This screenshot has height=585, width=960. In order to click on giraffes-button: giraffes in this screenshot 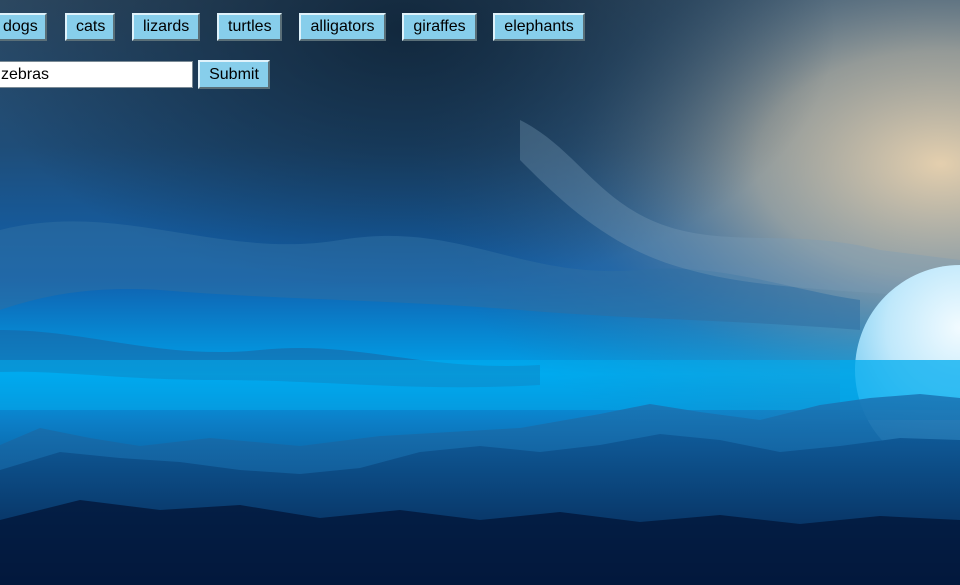, I will do `click(439, 27)`.